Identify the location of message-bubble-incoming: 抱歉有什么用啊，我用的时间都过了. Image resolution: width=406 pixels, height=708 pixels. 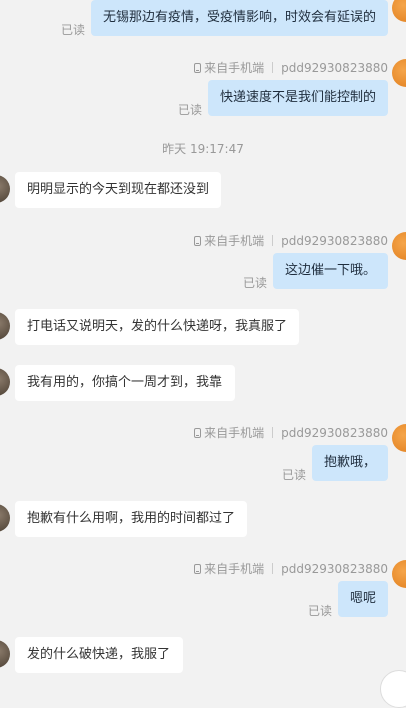
(131, 519).